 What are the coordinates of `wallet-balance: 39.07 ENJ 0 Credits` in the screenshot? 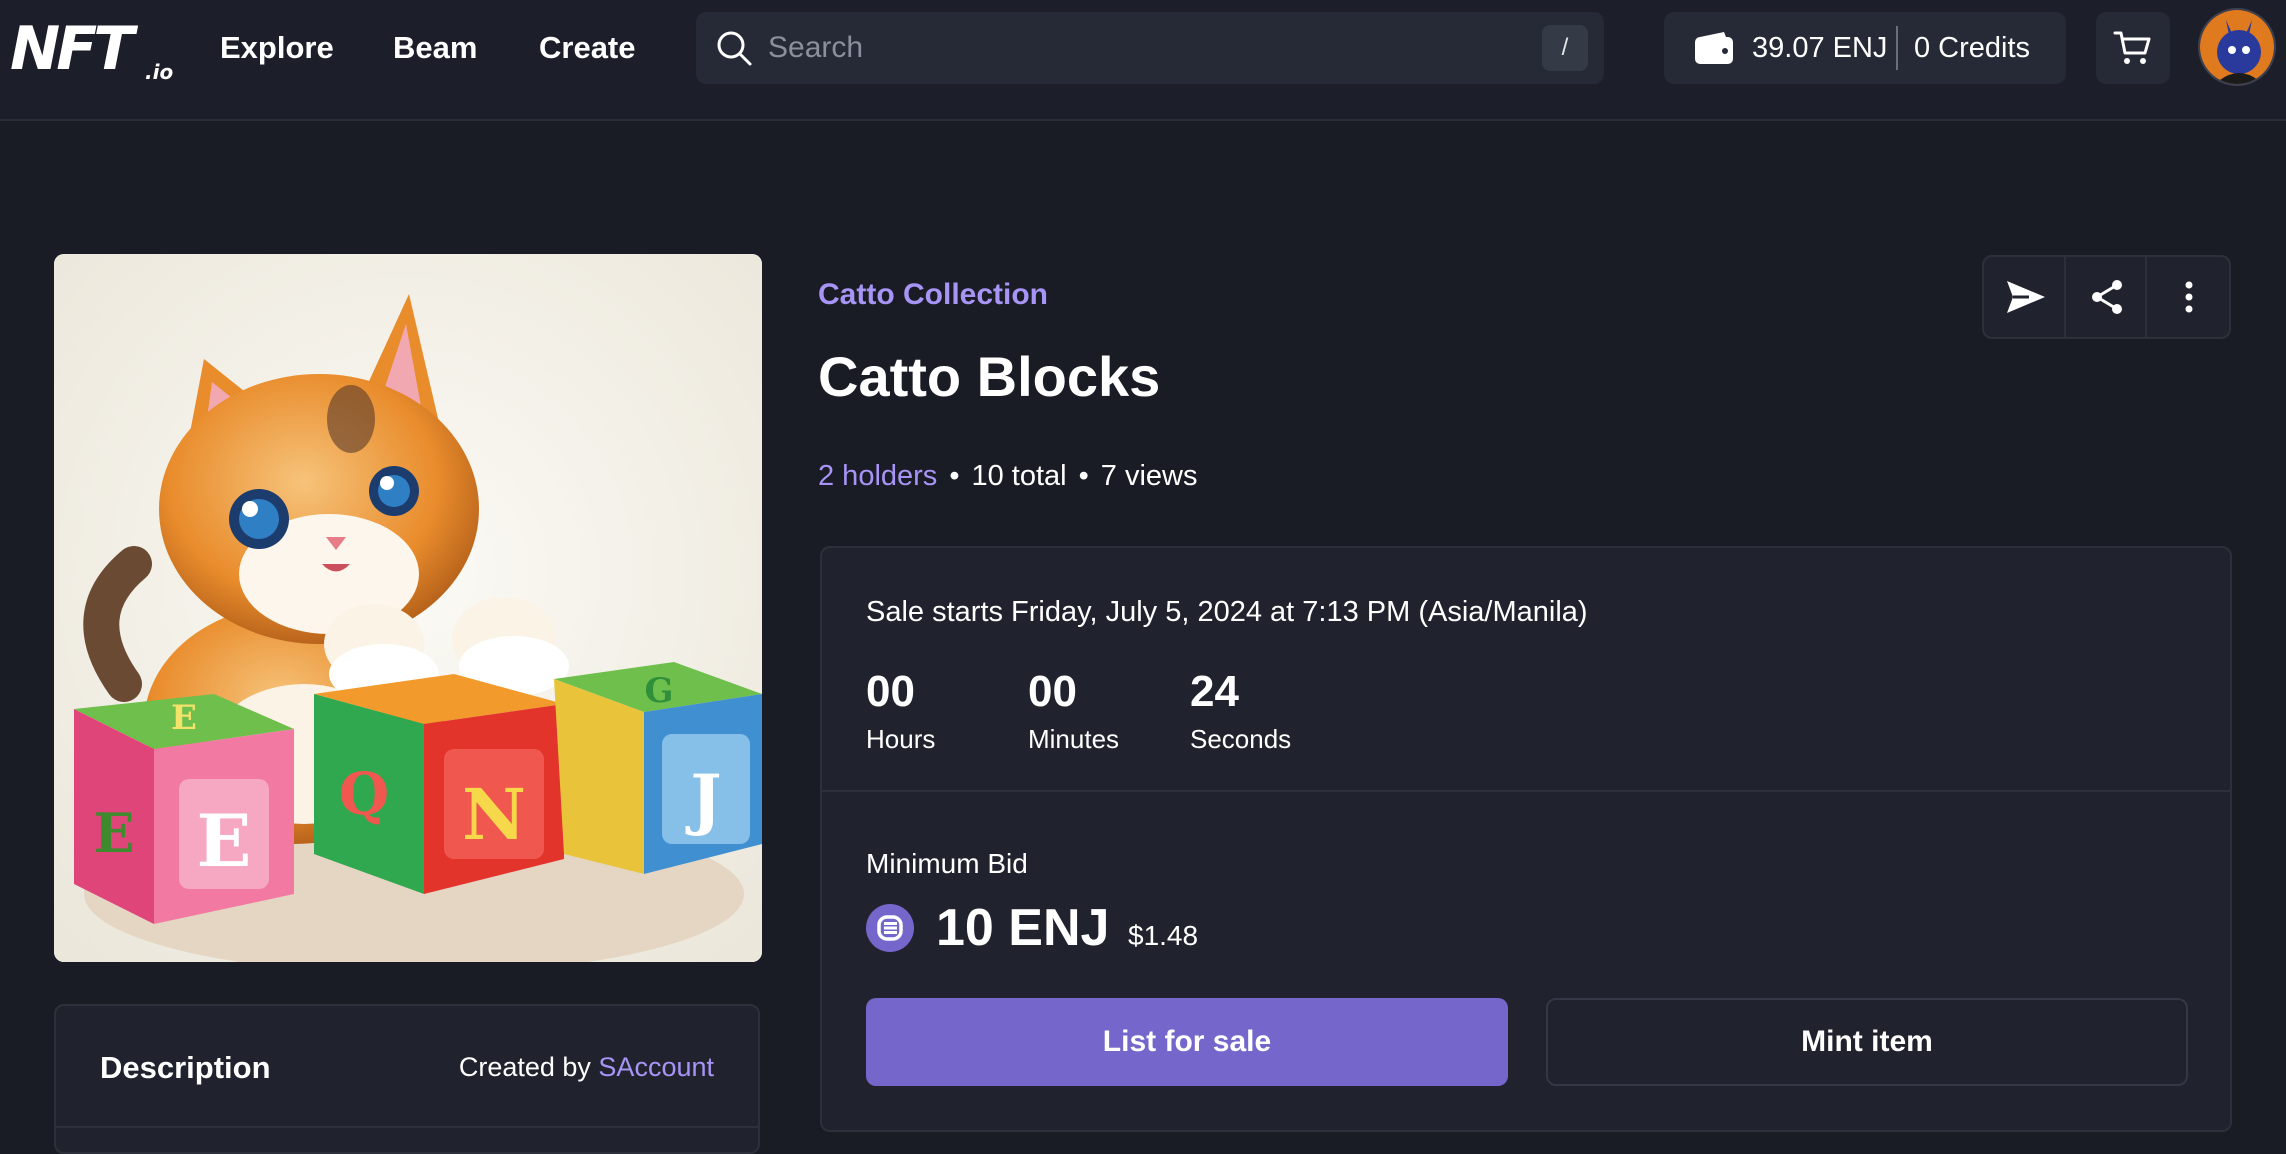 It's located at (1865, 48).